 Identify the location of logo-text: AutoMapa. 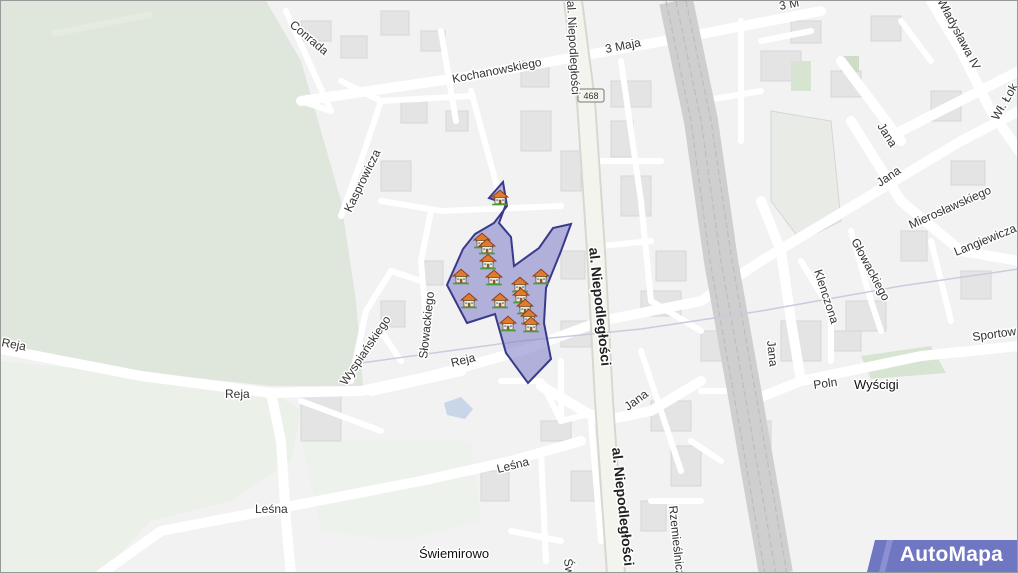
(951, 554).